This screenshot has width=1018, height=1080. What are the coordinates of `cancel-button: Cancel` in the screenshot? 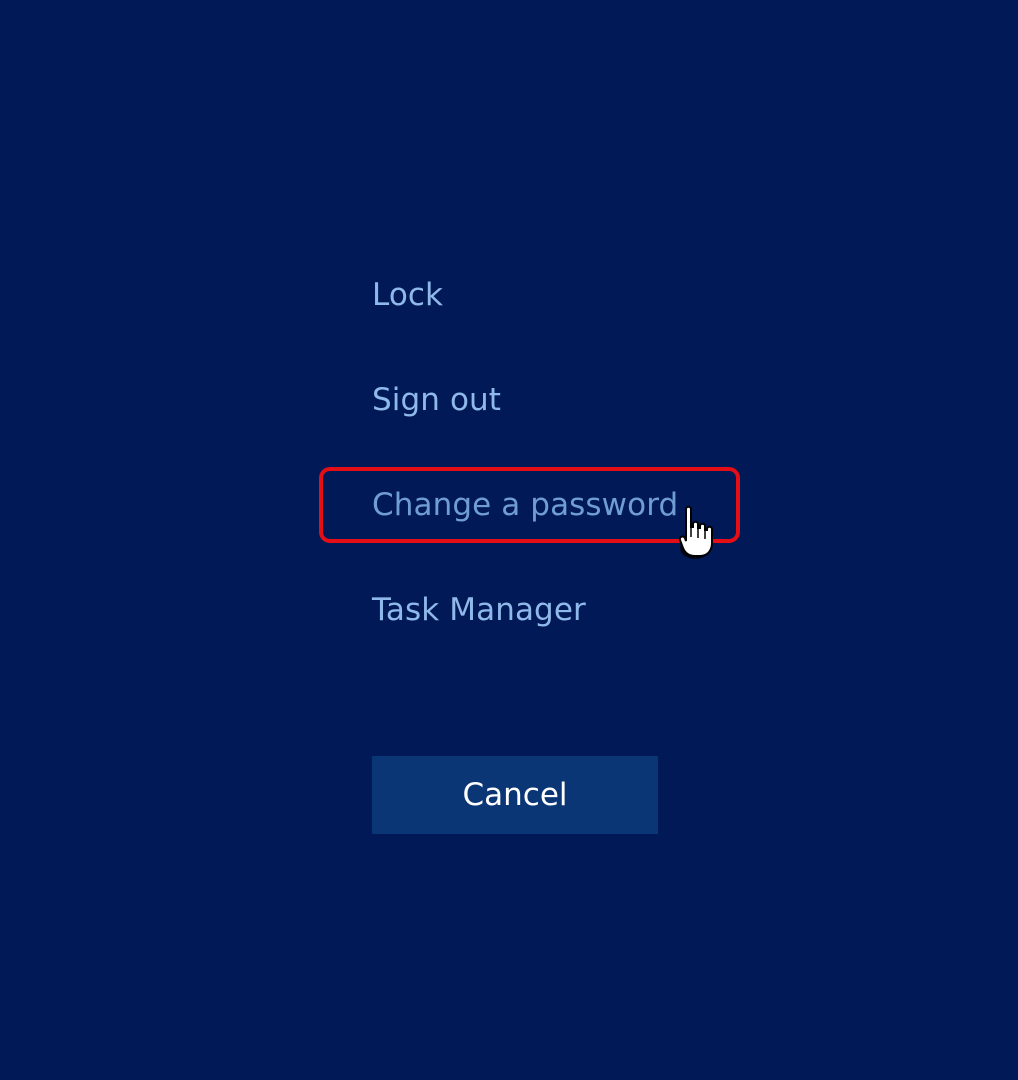 It's located at (515, 795).